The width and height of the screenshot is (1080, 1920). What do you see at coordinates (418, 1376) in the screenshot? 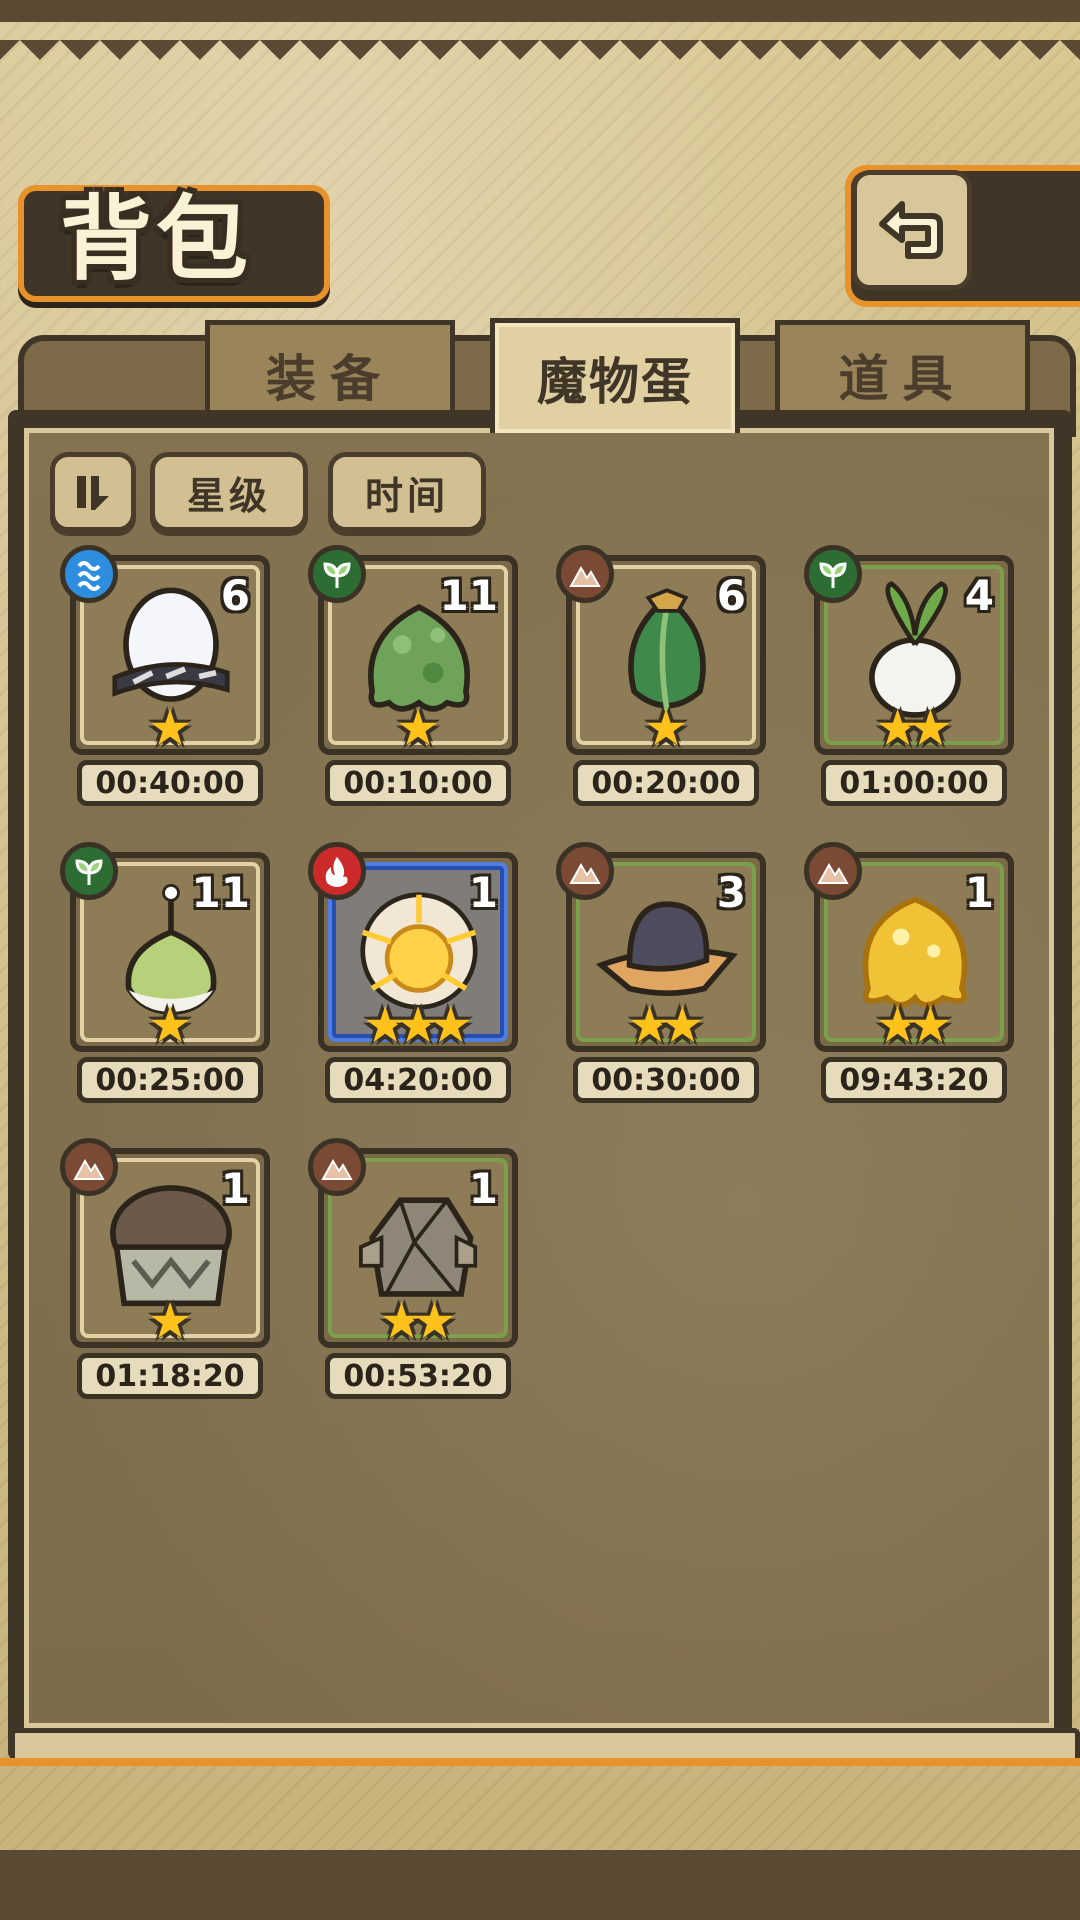
I see `hatch-timer: 00:53:20` at bounding box center [418, 1376].